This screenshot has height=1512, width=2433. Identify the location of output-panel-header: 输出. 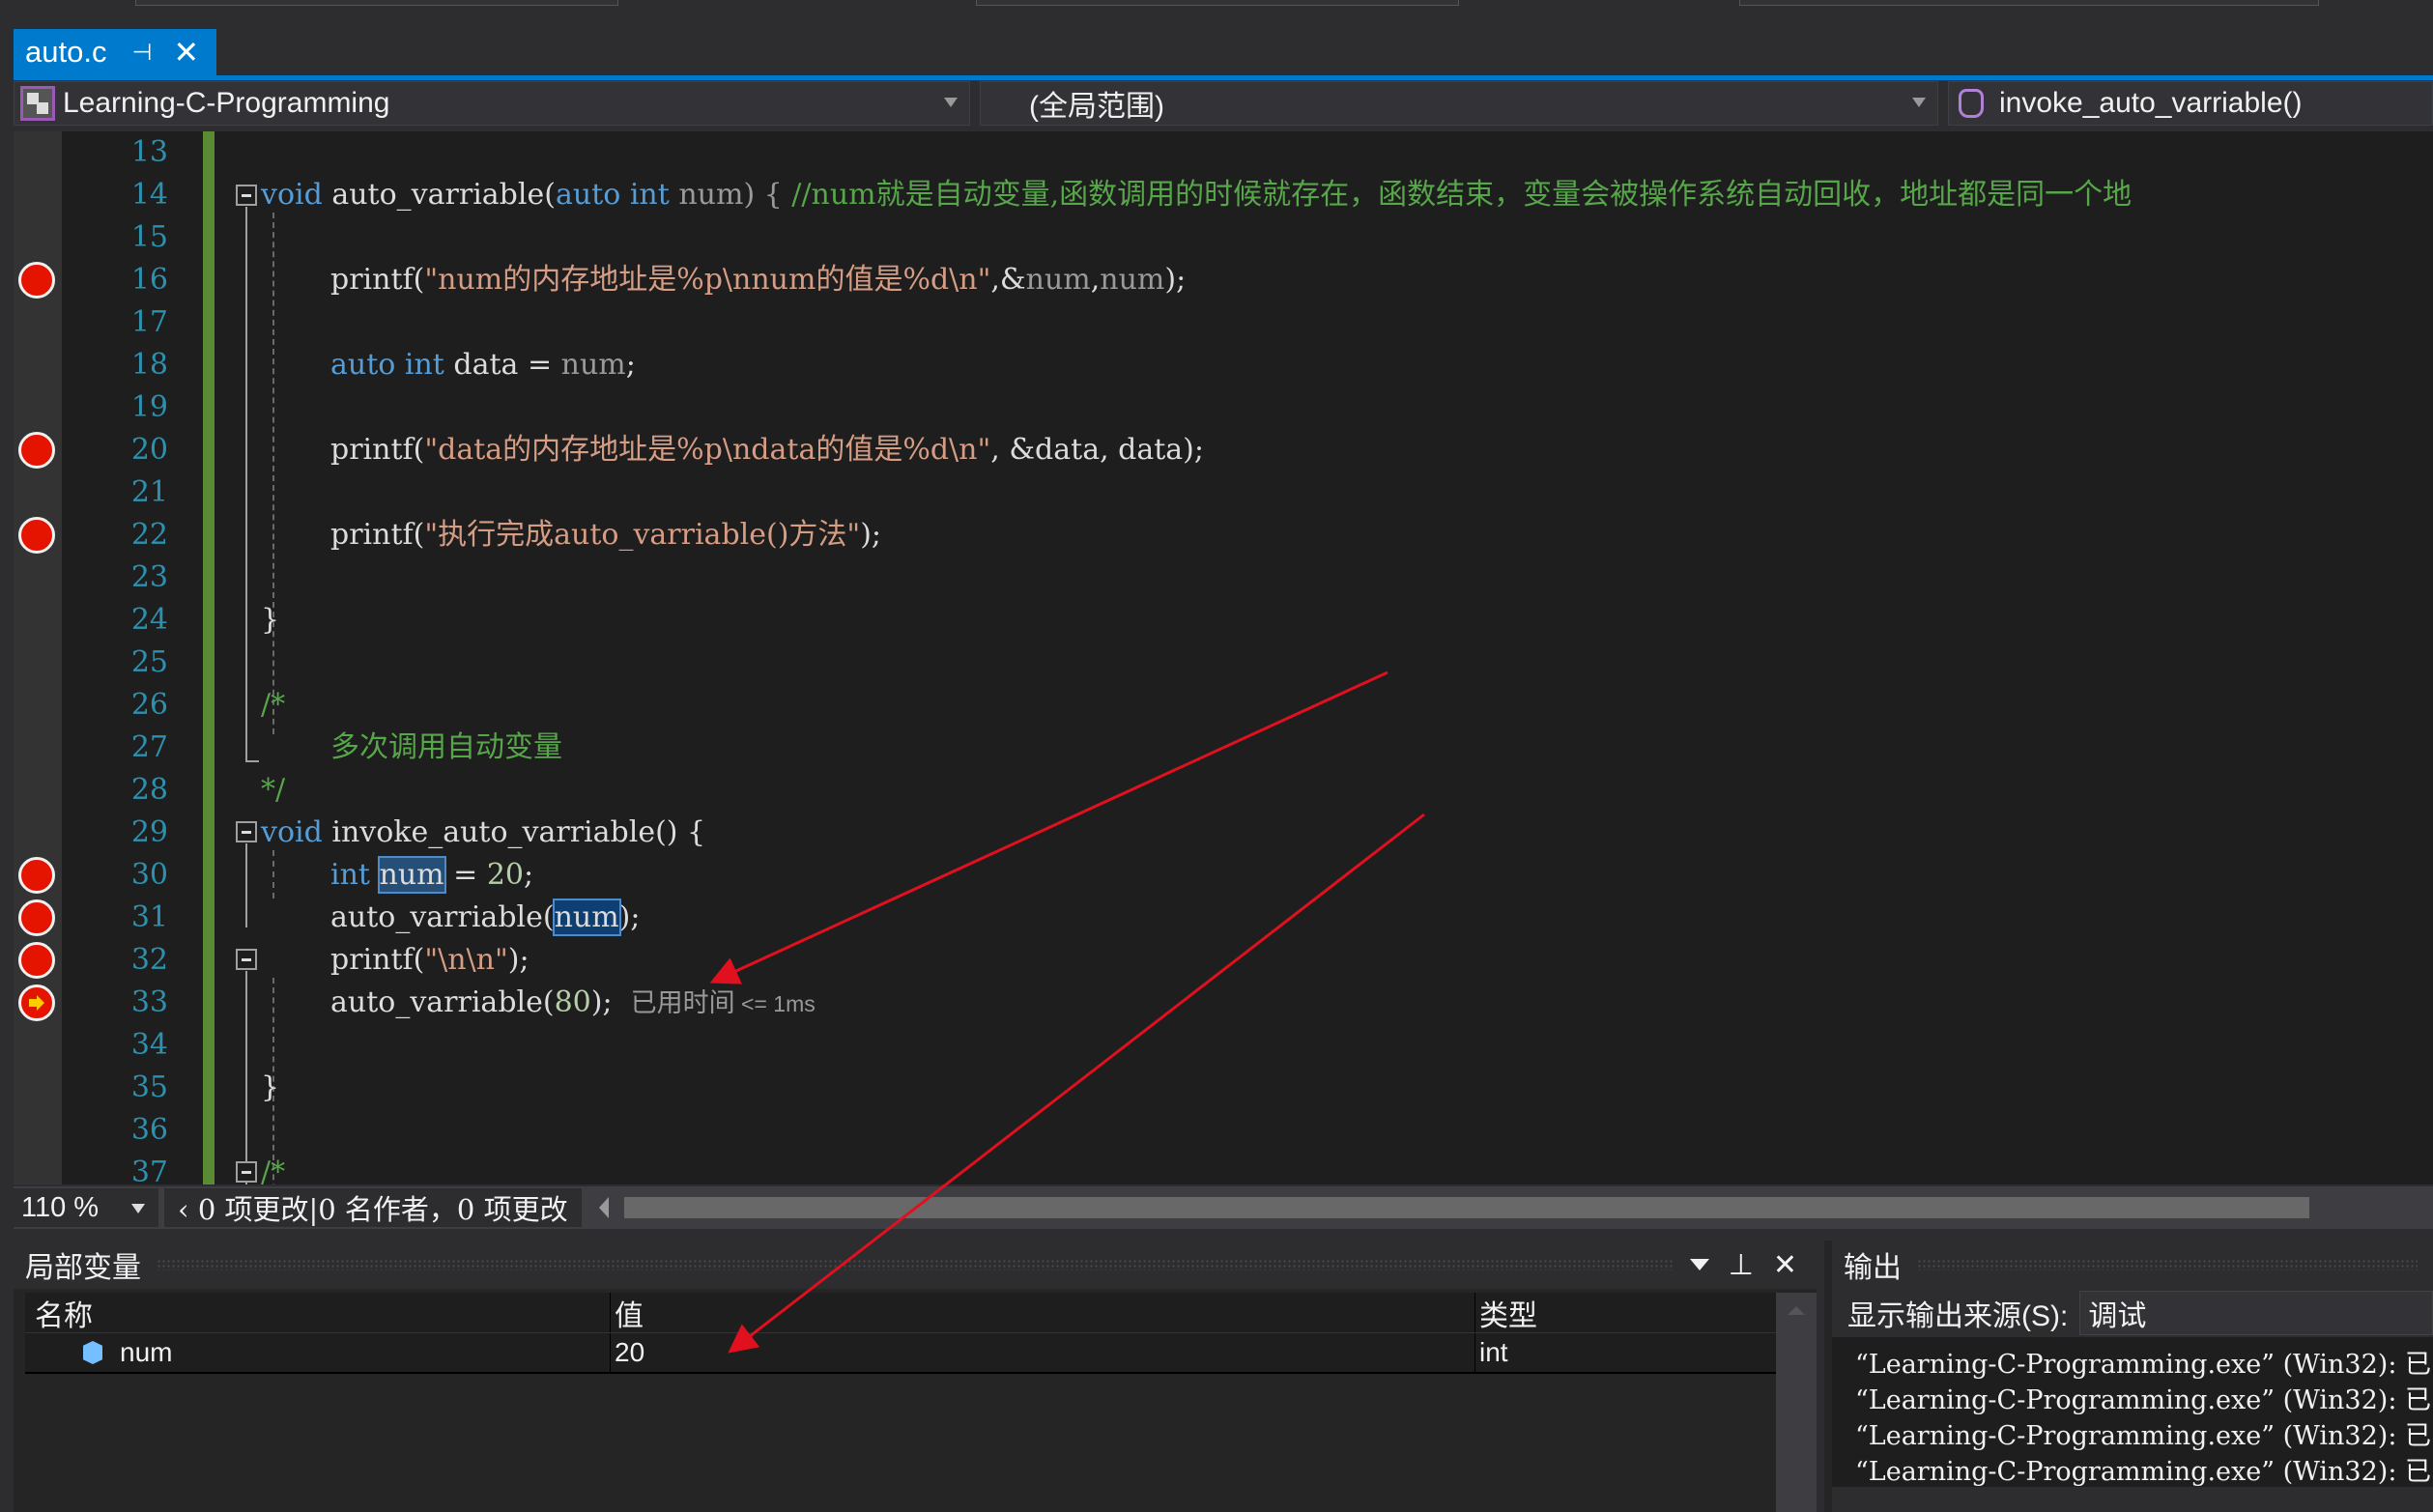
(2132, 1265).